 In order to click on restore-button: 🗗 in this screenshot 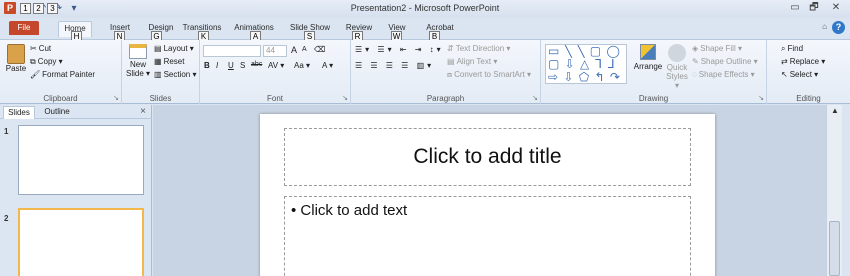, I will do `click(814, 8)`.